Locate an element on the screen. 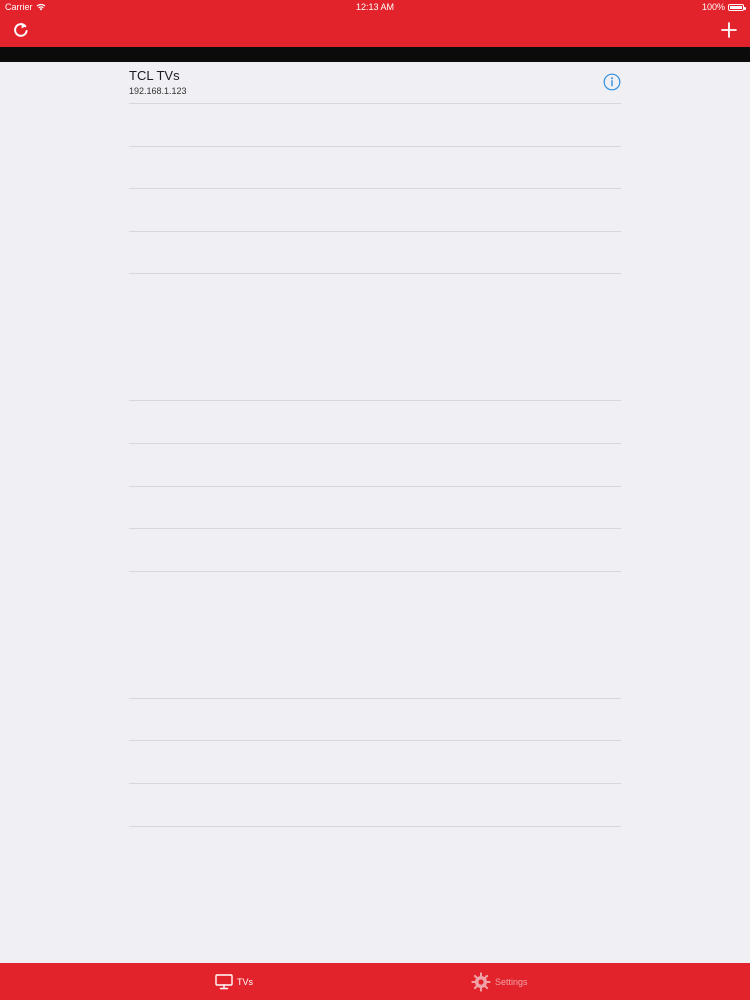 The width and height of the screenshot is (750, 1000). refresh-icon is located at coordinates (21, 29).